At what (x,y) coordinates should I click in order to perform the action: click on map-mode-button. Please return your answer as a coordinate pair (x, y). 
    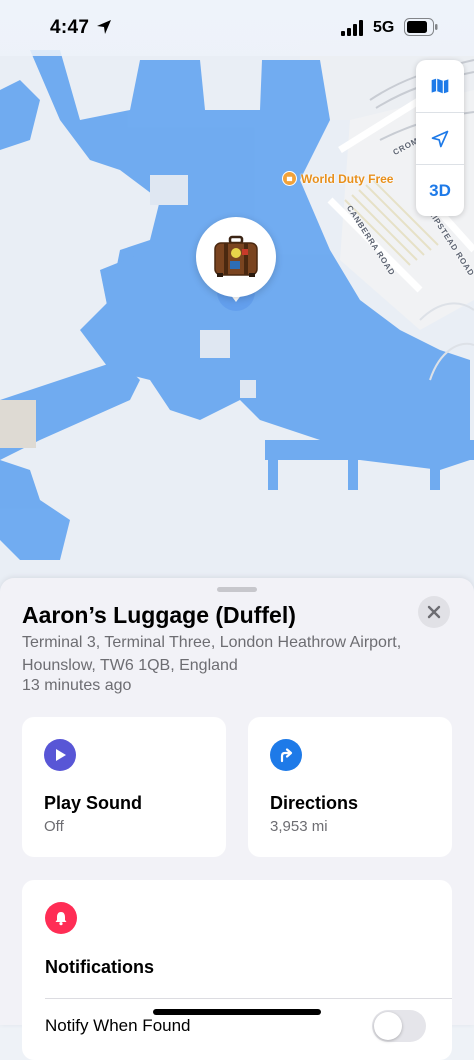
    Looking at the image, I should click on (440, 86).